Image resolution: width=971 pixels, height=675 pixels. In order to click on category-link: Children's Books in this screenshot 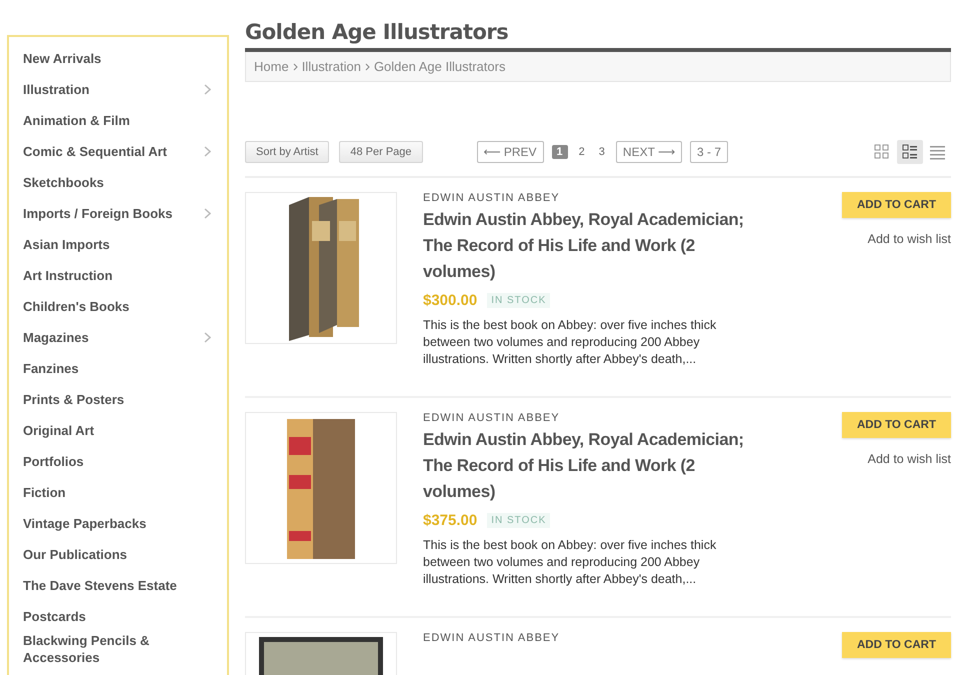, I will do `click(125, 306)`.